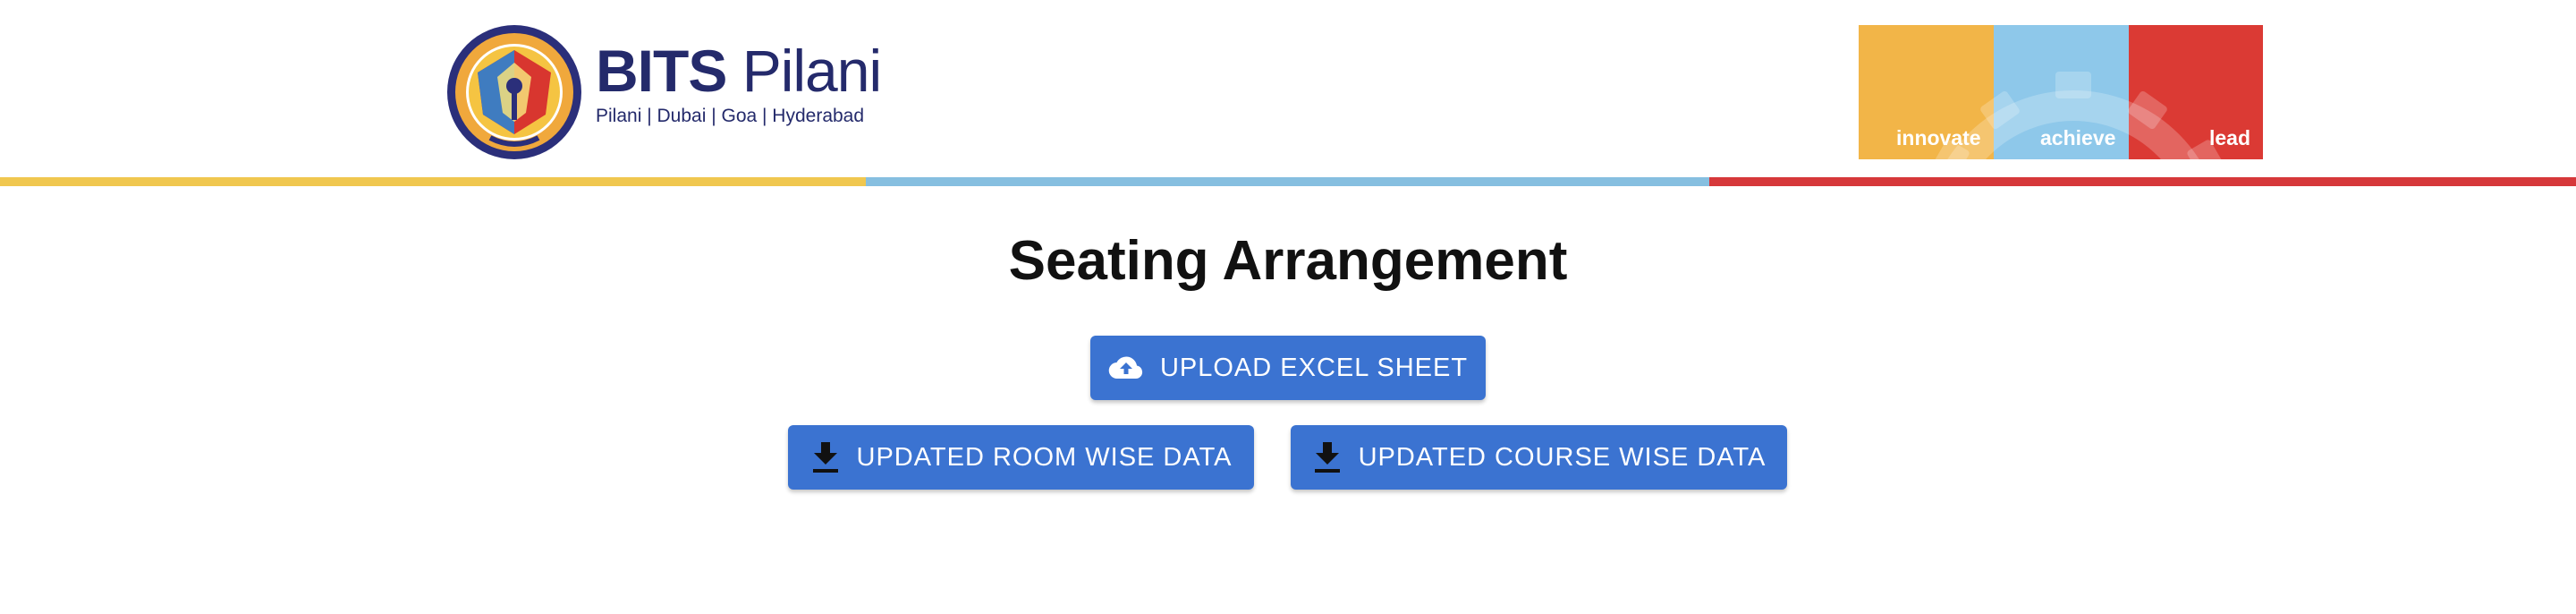 The height and width of the screenshot is (614, 2576). Describe the element at coordinates (1314, 367) in the screenshot. I see `upload-excel-label: UPLOAD EXCEL SHEET` at that location.